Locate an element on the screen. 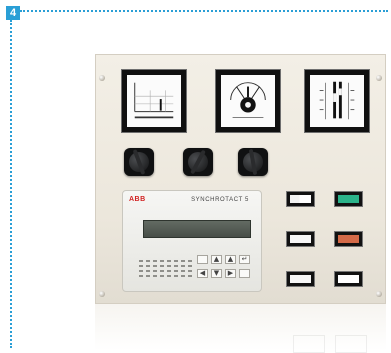 The image size is (391, 353). key: ◀ is located at coordinates (202, 273).